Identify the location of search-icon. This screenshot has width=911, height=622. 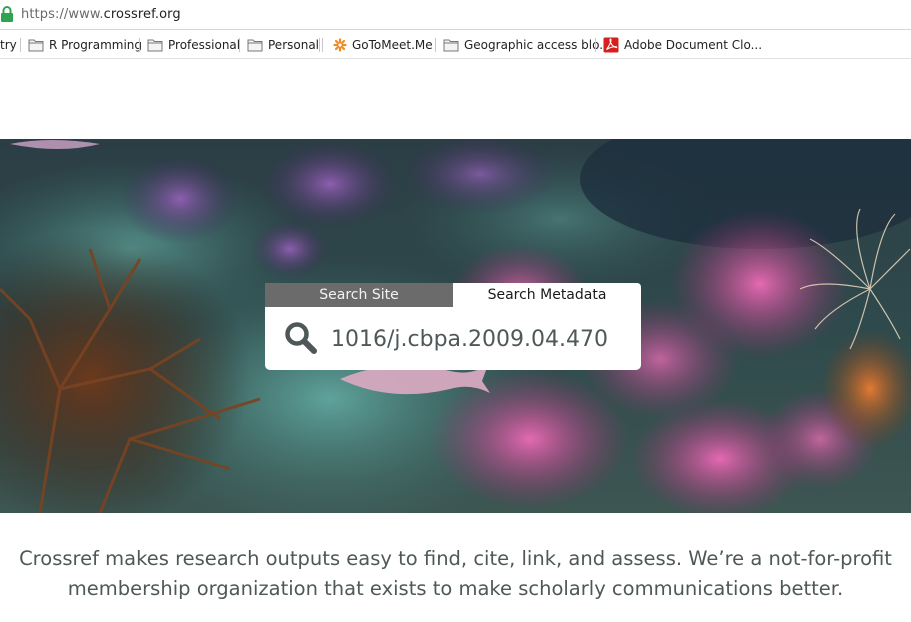
(301, 338).